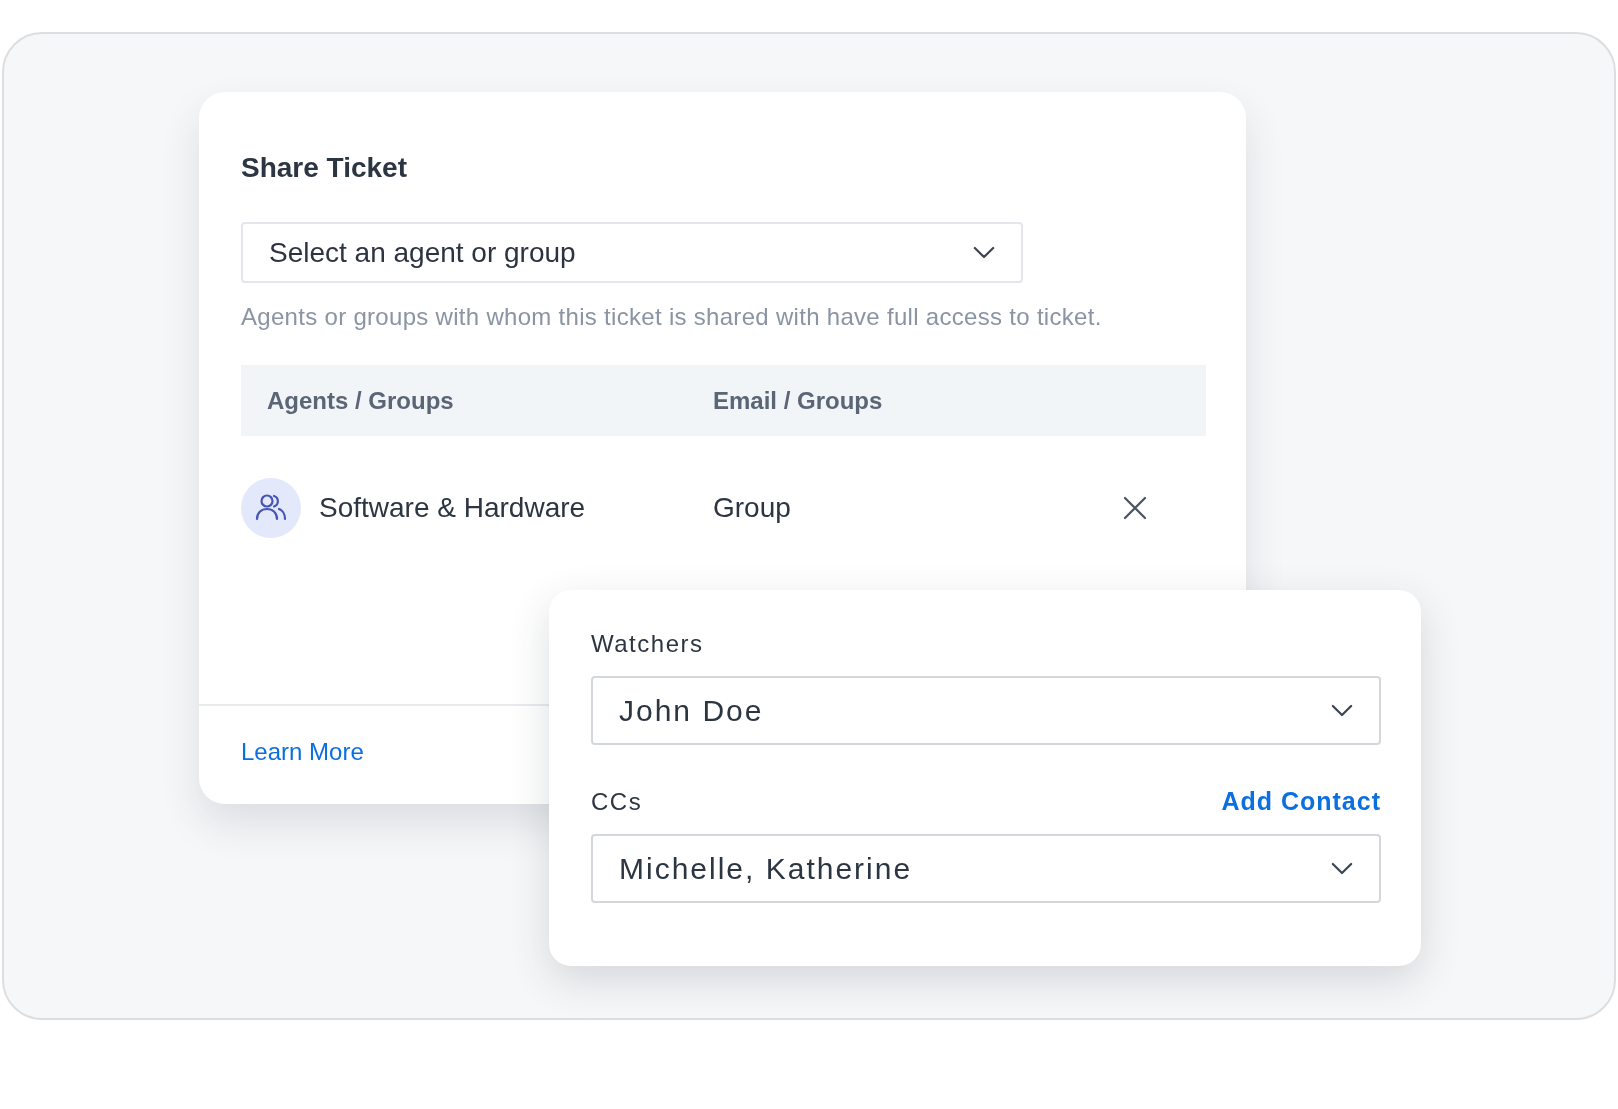  What do you see at coordinates (1301, 801) in the screenshot?
I see `add-contact-link: Add Contact` at bounding box center [1301, 801].